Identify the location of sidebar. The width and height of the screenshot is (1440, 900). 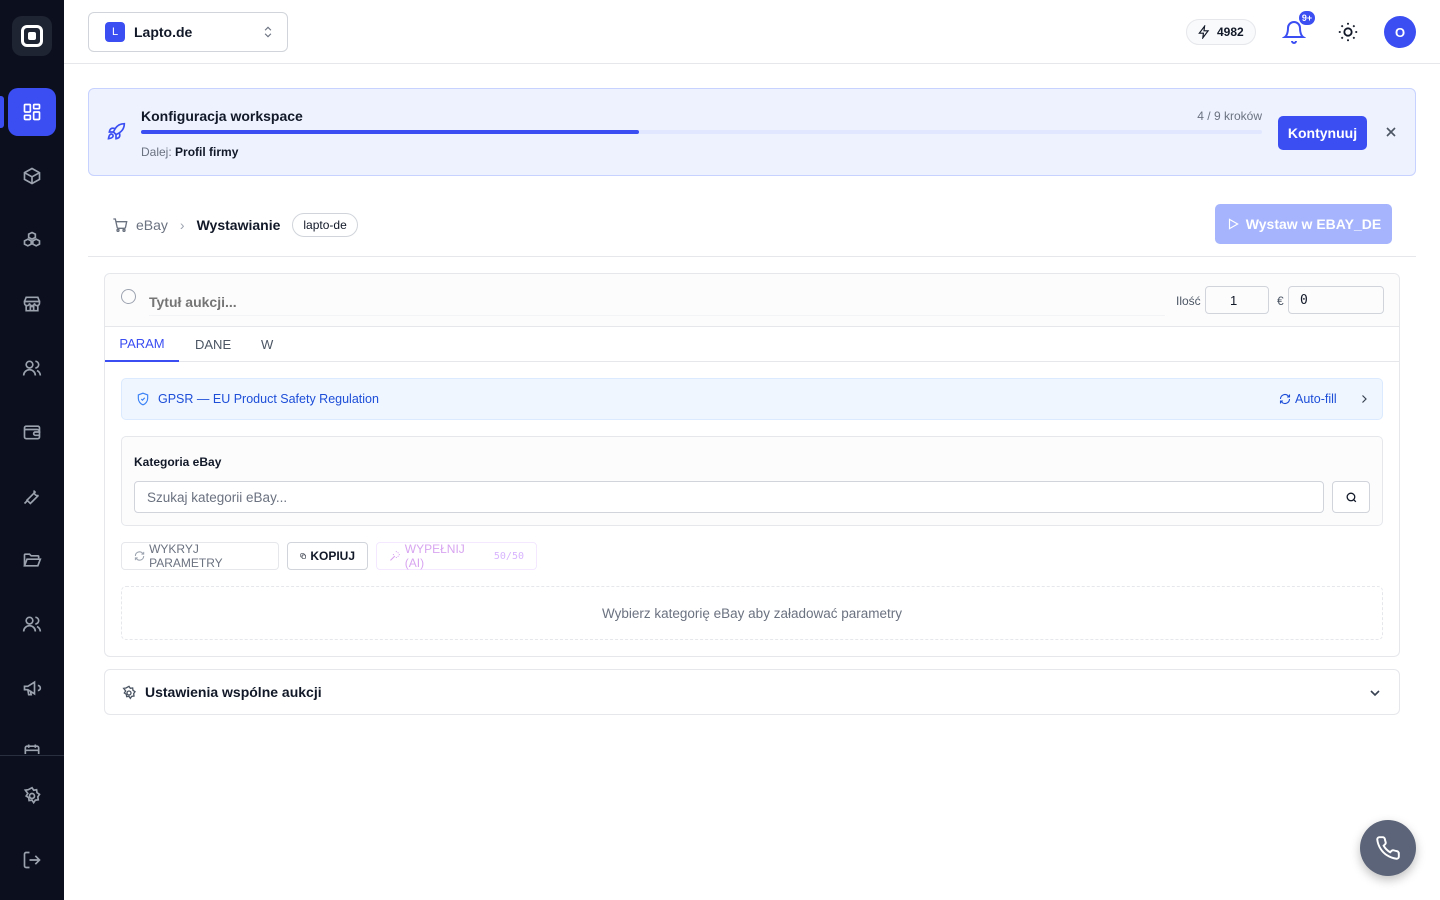
(32, 450).